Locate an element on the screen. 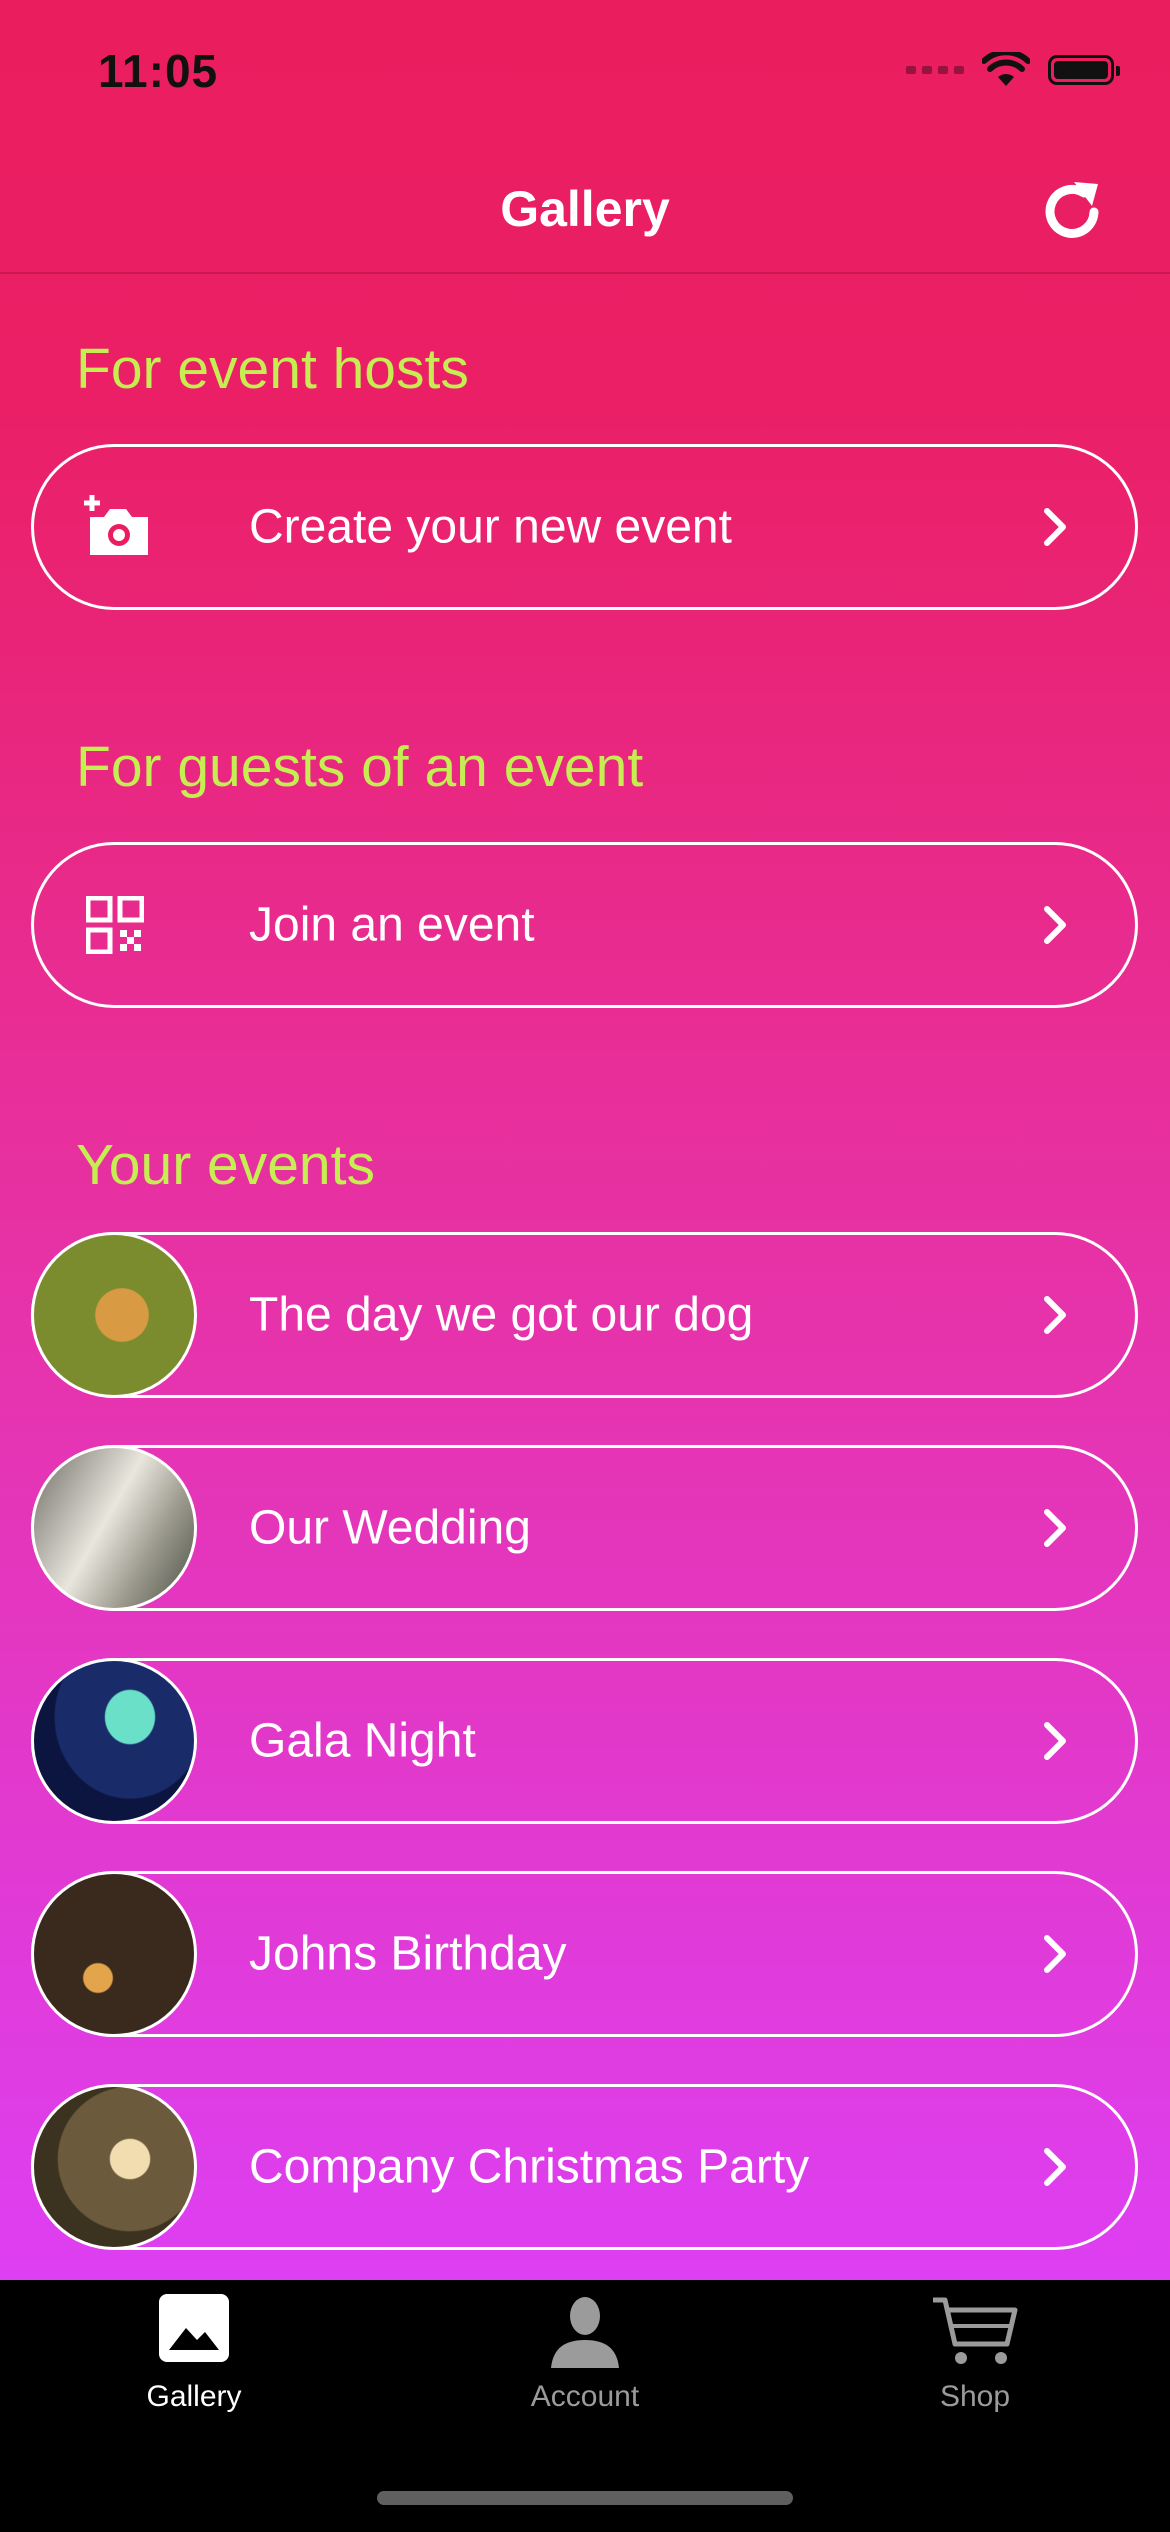 The image size is (1170, 2532). page-title: Gallery is located at coordinates (585, 209).